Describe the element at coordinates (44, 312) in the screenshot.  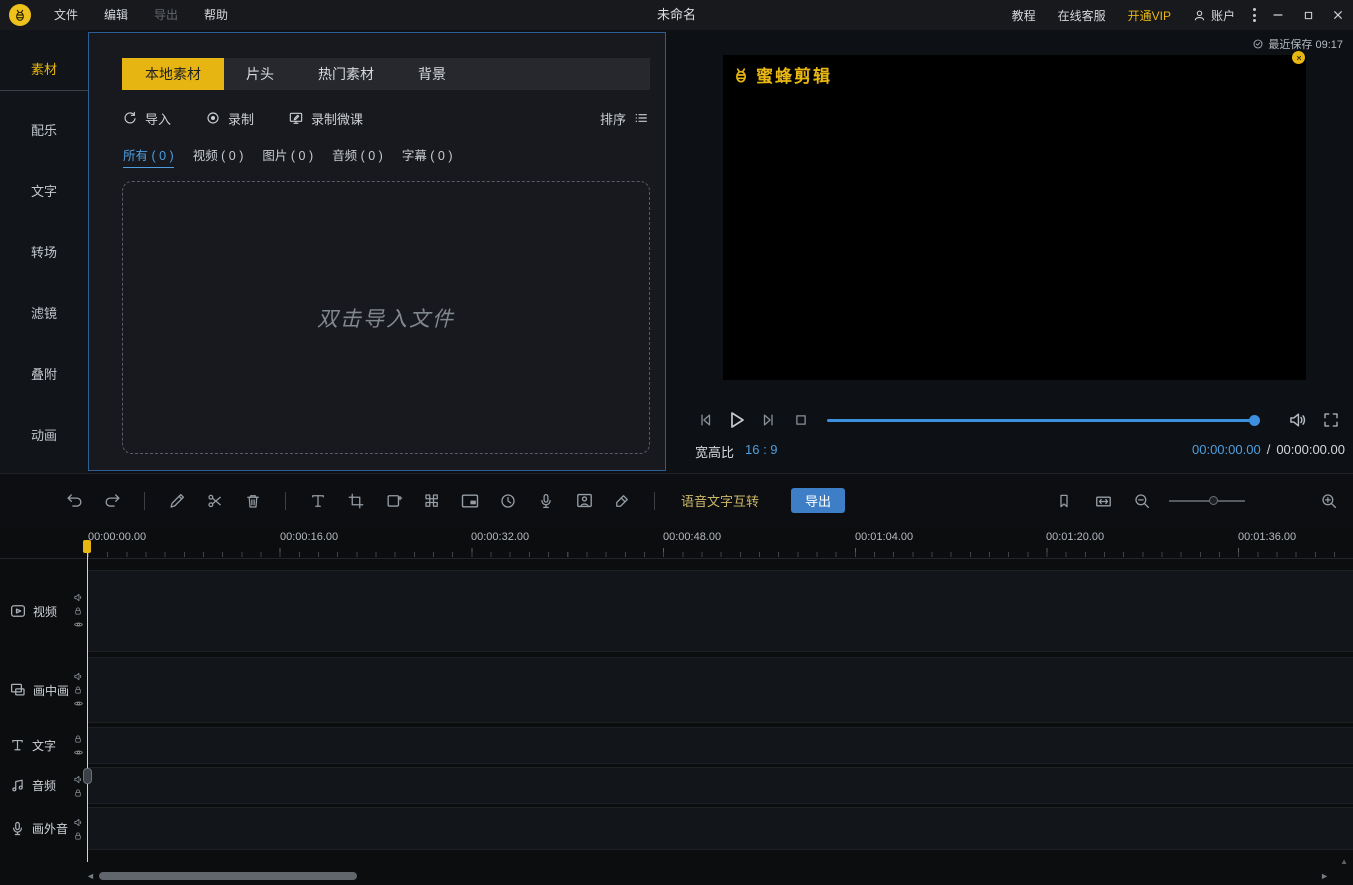
I see `sidebar-item-filter: 滤镜` at that location.